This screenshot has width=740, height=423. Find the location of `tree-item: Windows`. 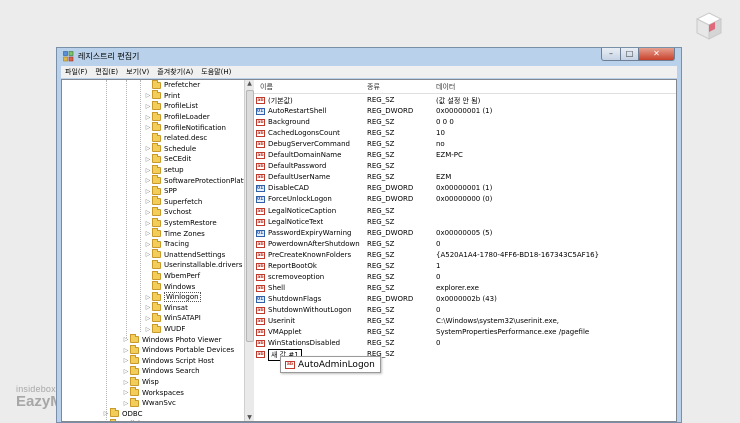

tree-item: Windows is located at coordinates (169, 286).